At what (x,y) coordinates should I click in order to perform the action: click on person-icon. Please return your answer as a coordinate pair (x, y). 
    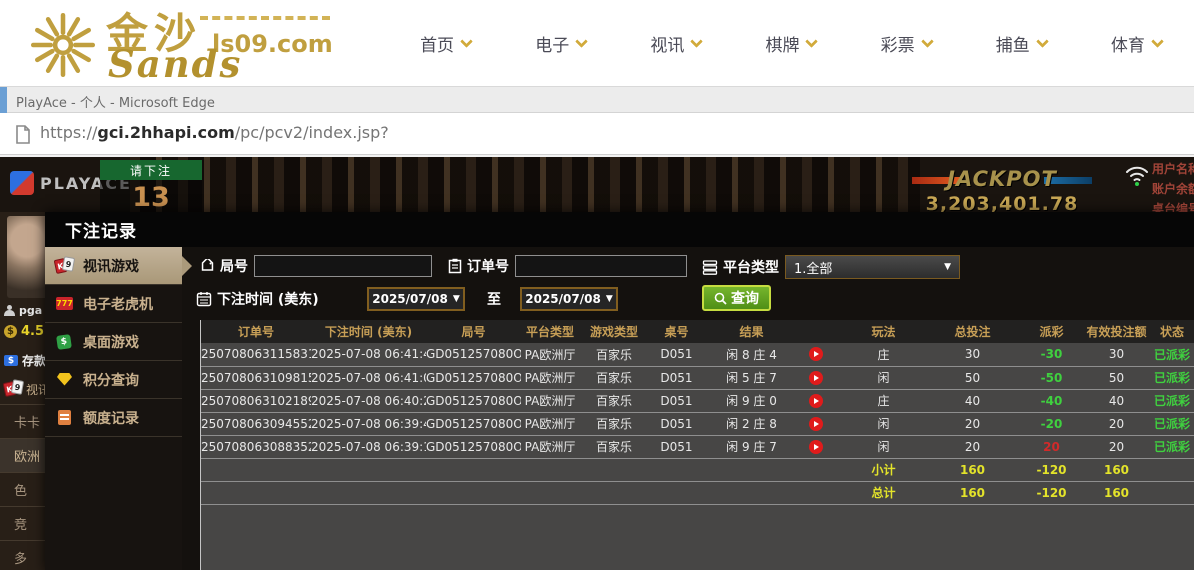
    Looking at the image, I should click on (9, 310).